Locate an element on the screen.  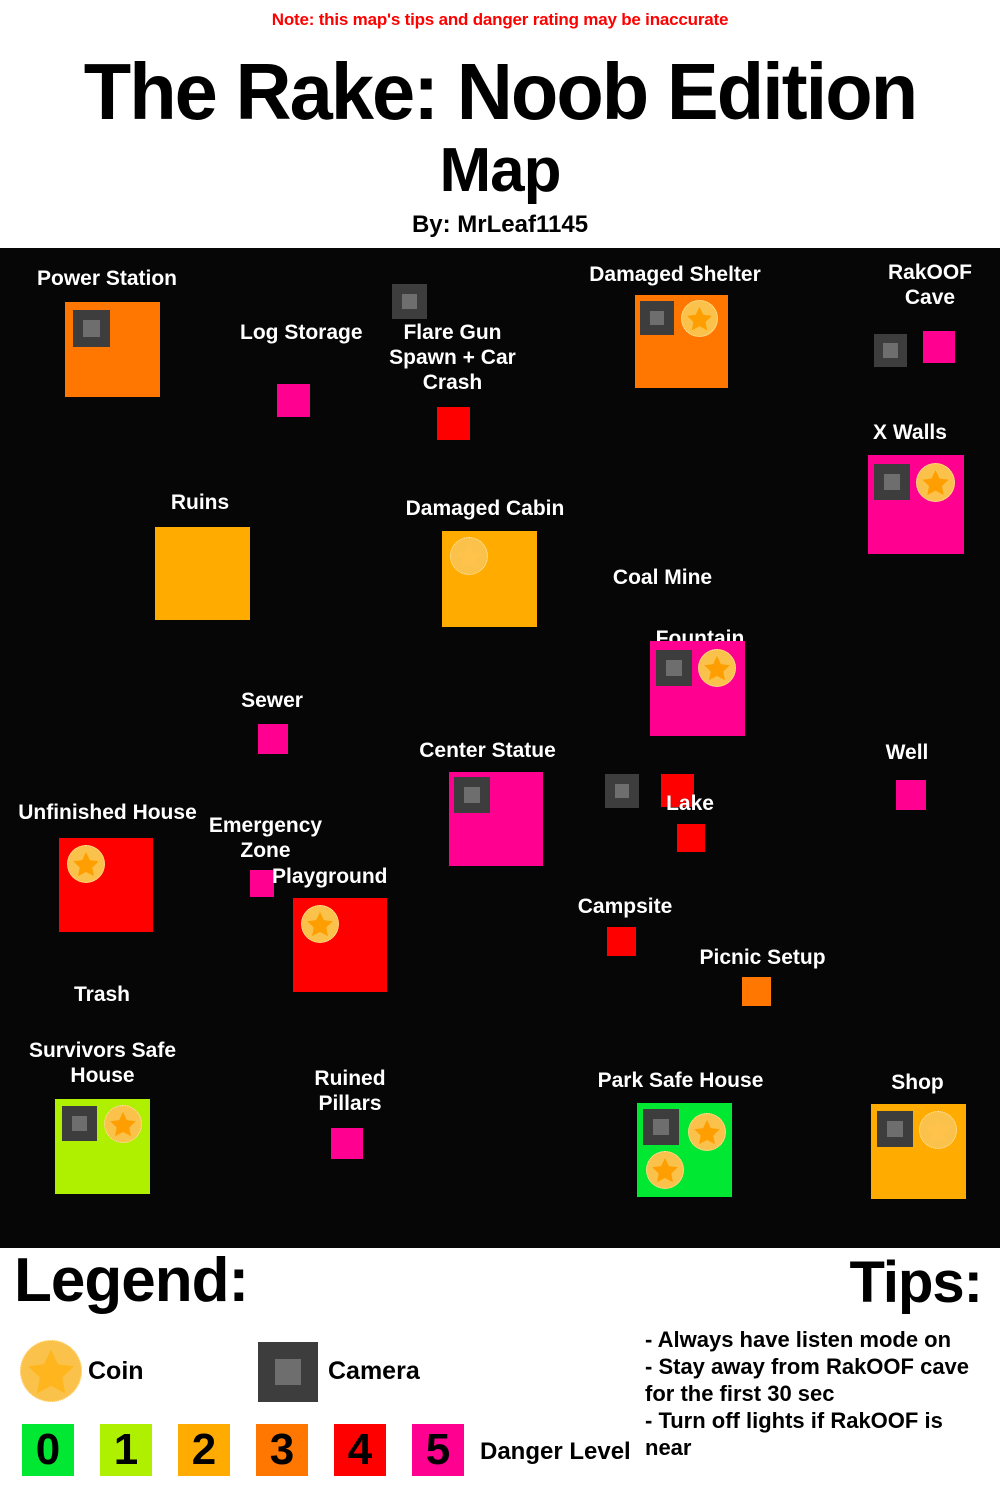
poi-label-park-safe-house: Park Safe House is located at coordinates (680, 1080).